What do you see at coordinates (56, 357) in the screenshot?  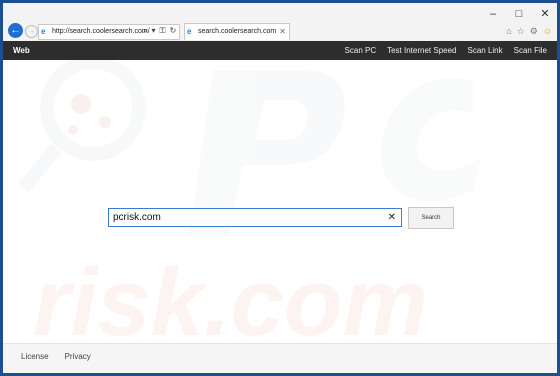 I see `footer-links: License Privacy` at bounding box center [56, 357].